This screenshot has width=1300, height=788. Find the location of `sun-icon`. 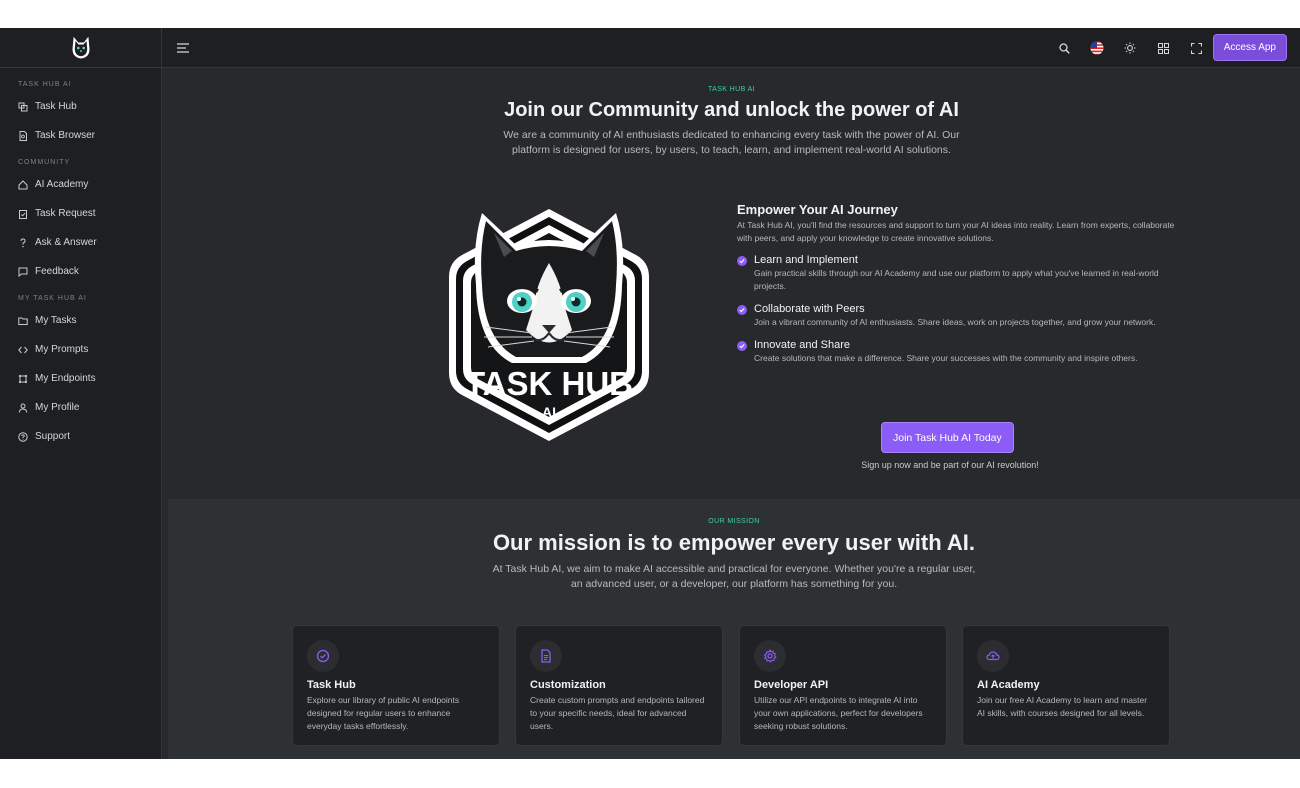

sun-icon is located at coordinates (1130, 48).